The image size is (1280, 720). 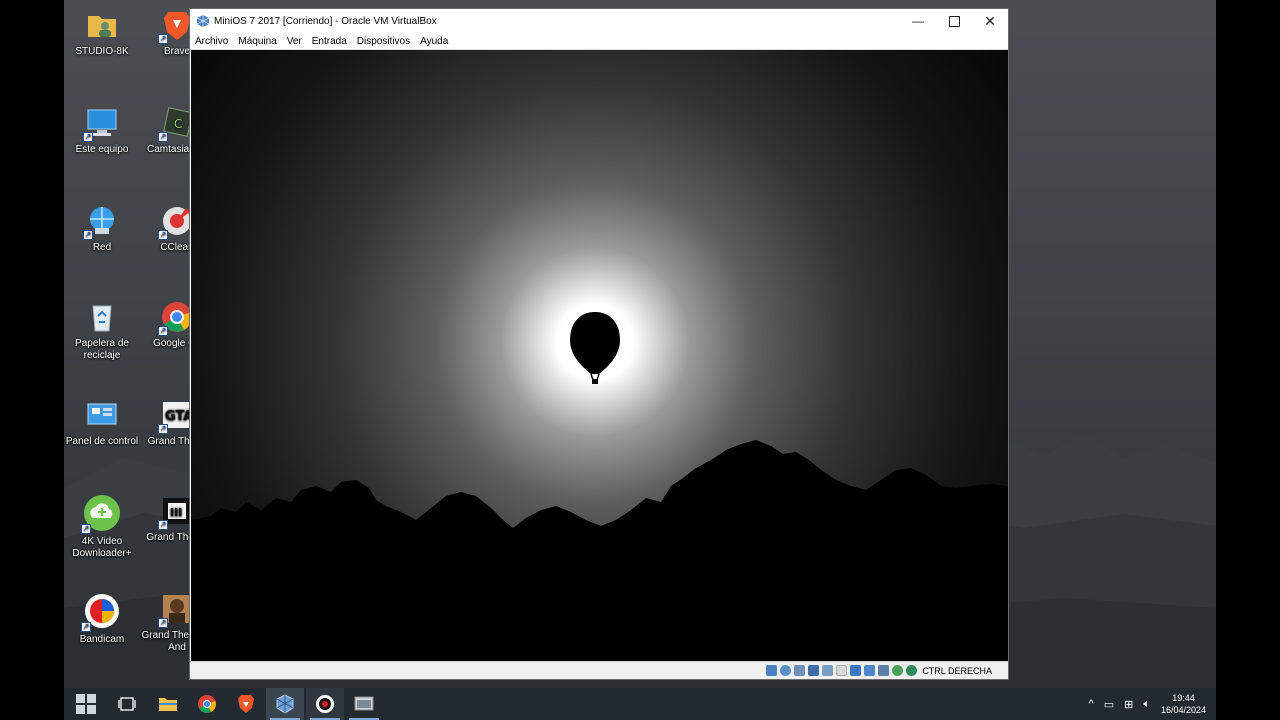 I want to click on menu-ver: Ver, so click(x=294, y=41).